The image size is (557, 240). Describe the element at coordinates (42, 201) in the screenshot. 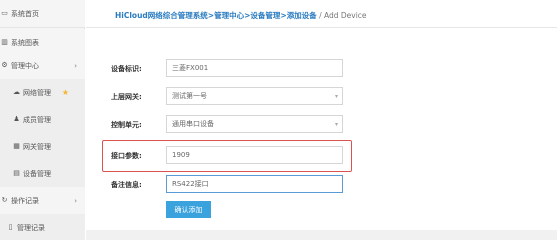

I see `sidebar-item-operation-log: ↻ 操作记录 ›` at that location.